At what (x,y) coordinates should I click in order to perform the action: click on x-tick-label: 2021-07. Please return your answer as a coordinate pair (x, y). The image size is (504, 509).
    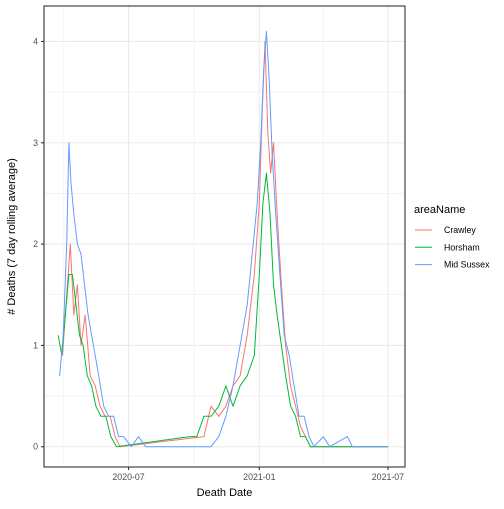
    Looking at the image, I should click on (388, 477).